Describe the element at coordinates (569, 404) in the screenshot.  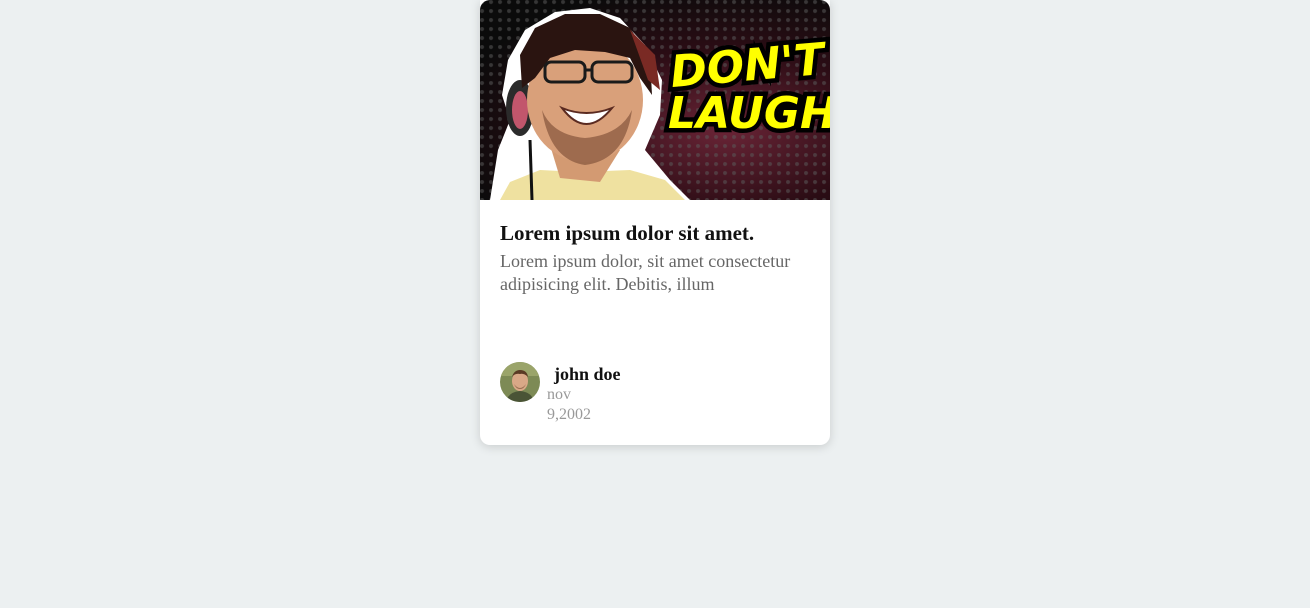
I see `post-date: nov 9,2002` at that location.